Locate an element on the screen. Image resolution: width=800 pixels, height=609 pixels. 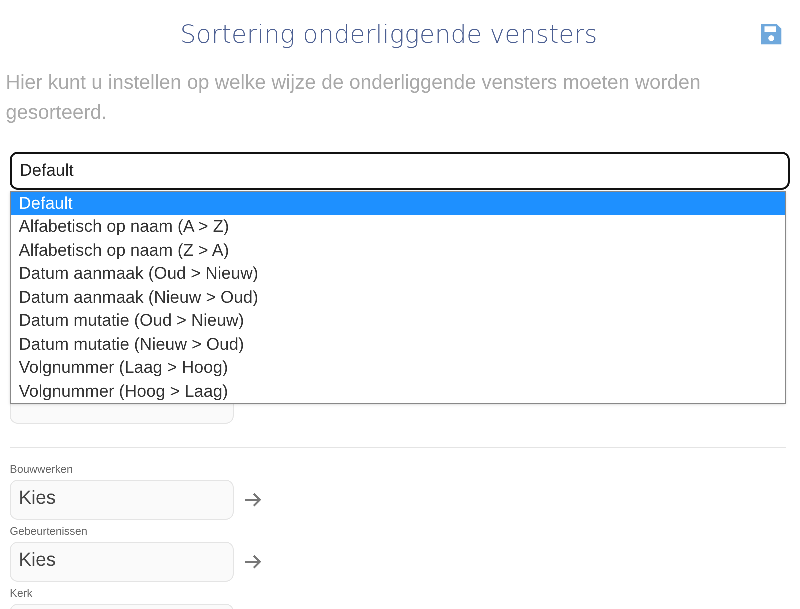
field-label: Bouwwerken is located at coordinates (42, 470).